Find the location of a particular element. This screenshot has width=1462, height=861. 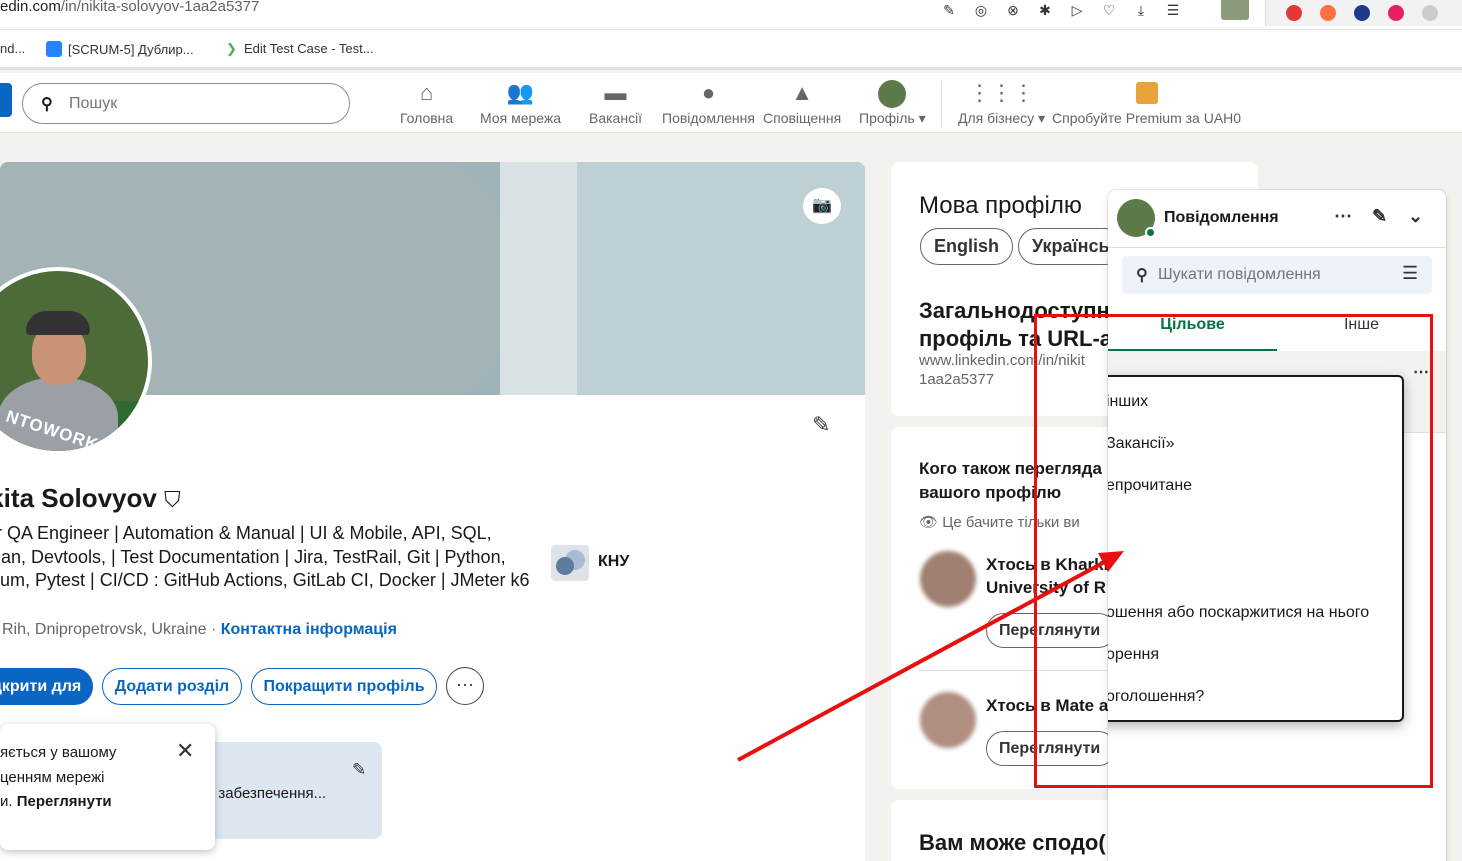

banner-shape is located at coordinates (540, 278).